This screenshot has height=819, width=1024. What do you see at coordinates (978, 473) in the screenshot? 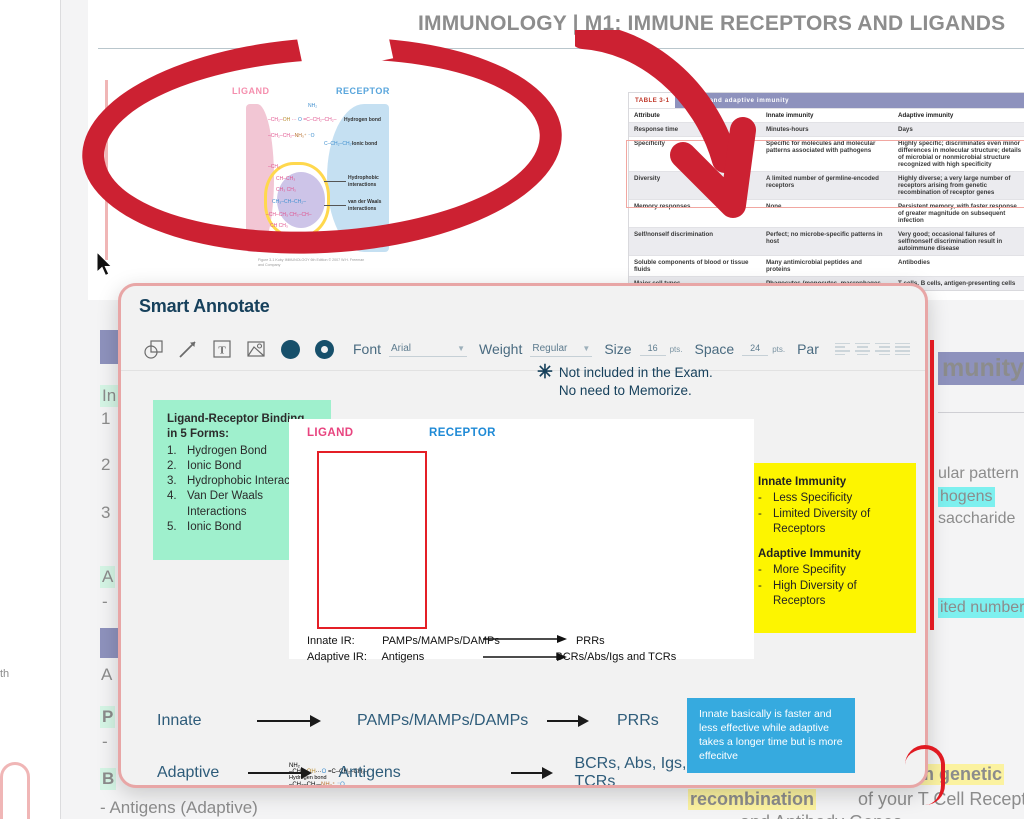
I see `bg-line-molecular-pattern: ular pattern` at bounding box center [978, 473].